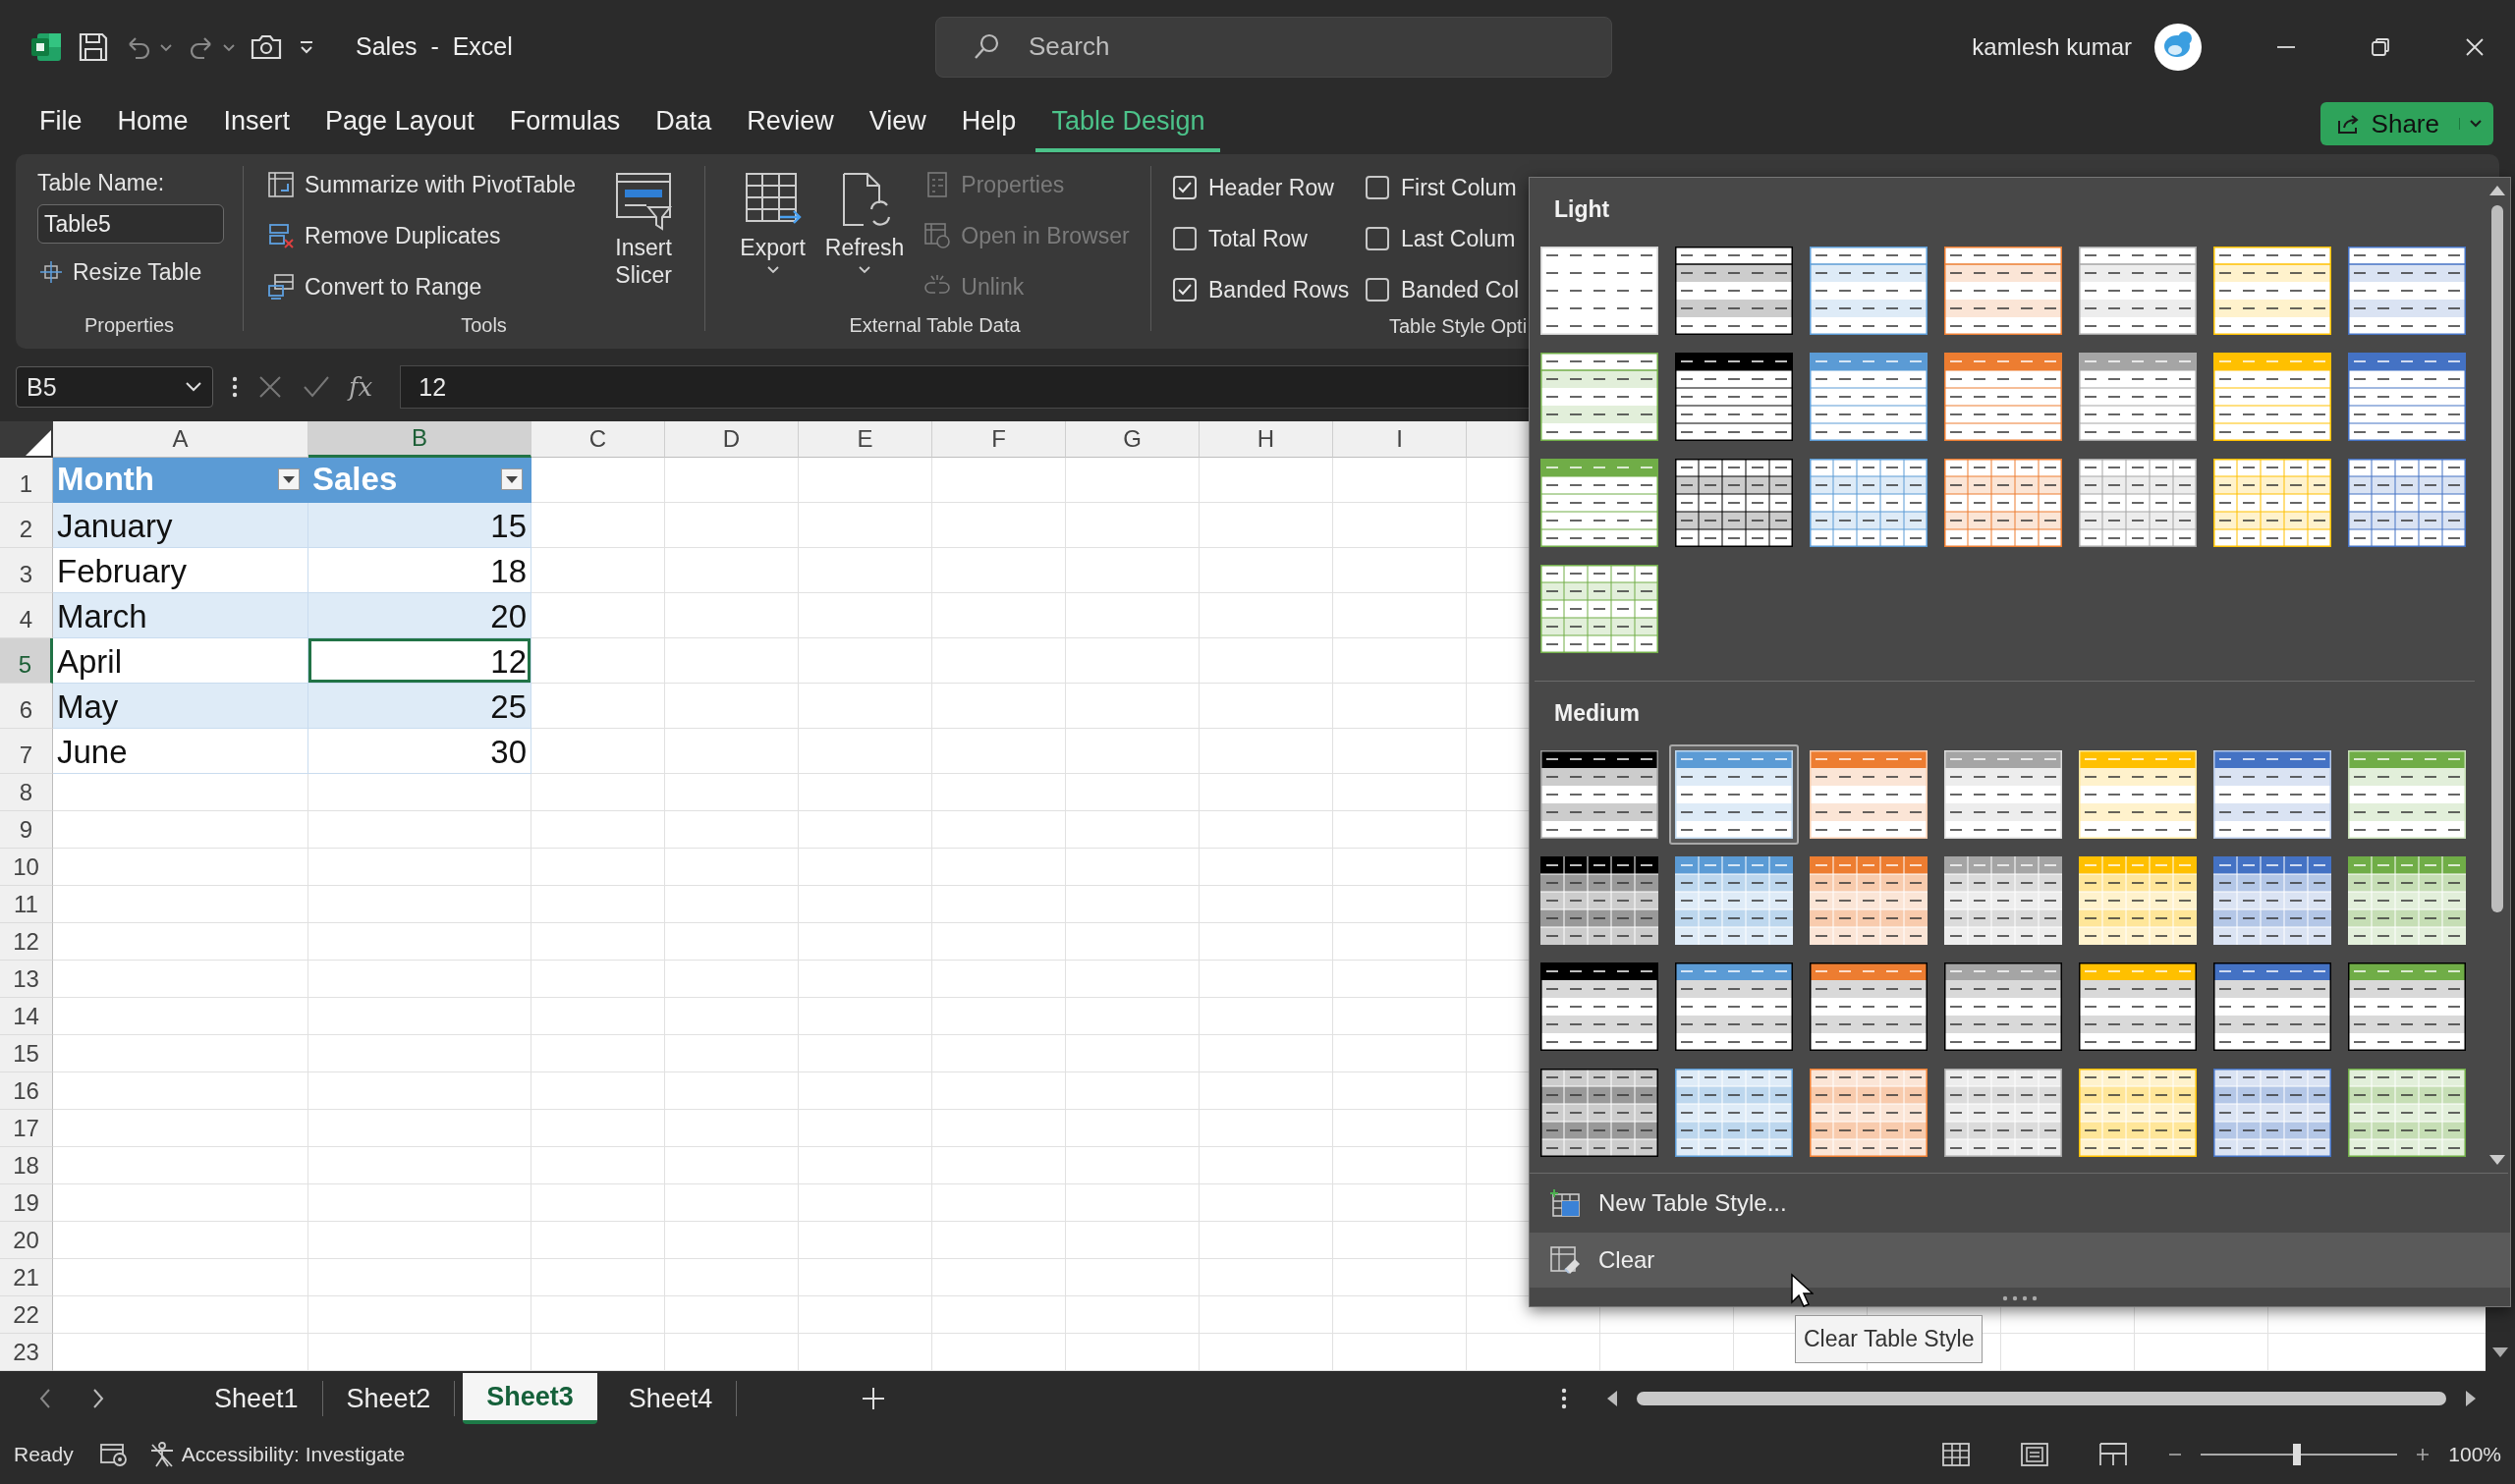  I want to click on checkbox-label: Banded Rows, so click(1279, 289).